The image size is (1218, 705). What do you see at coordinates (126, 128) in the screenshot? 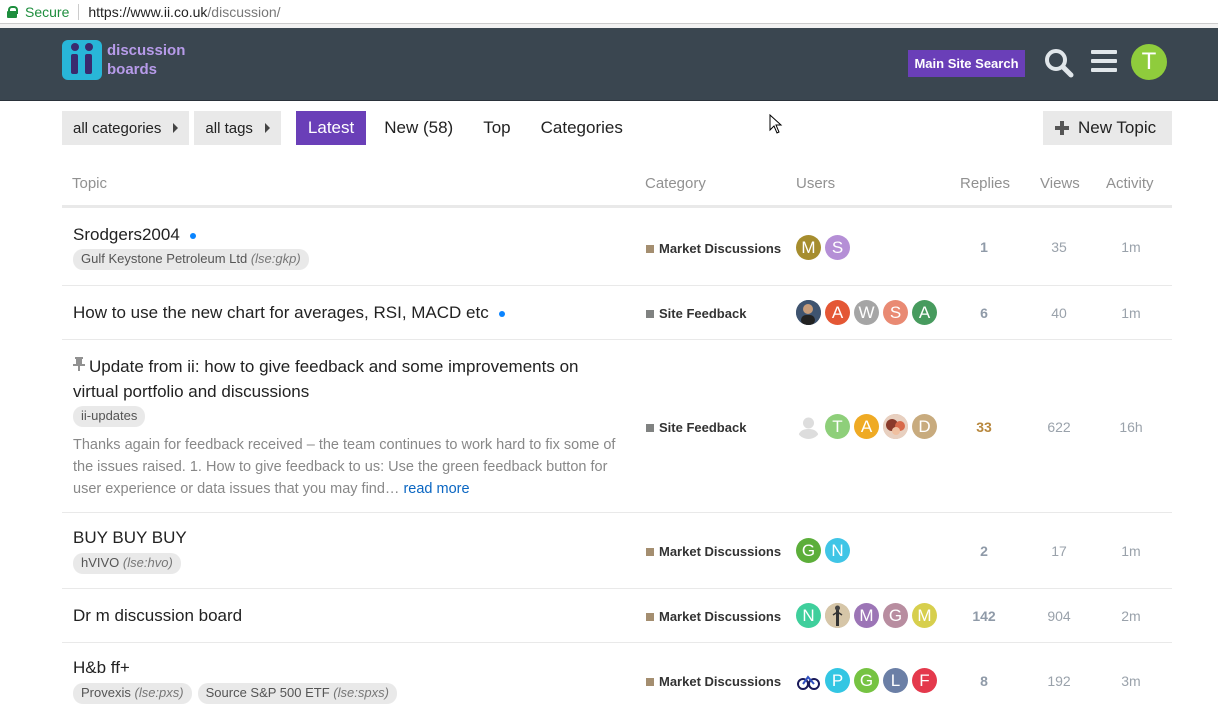
I see `category-filter-dropdown: all categories` at bounding box center [126, 128].